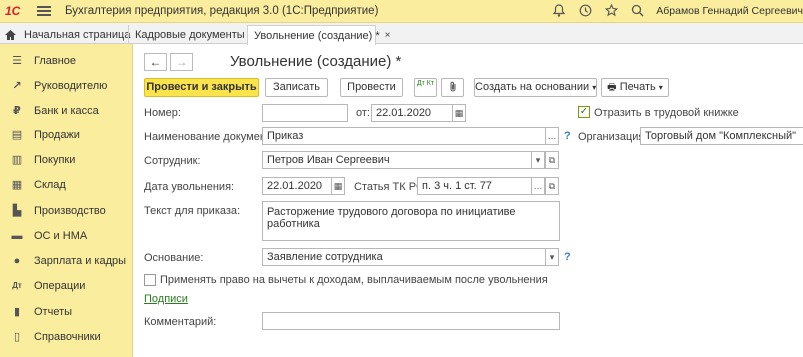  Describe the element at coordinates (17, 61) in the screenshot. I see `menu-icon: ☰` at that location.